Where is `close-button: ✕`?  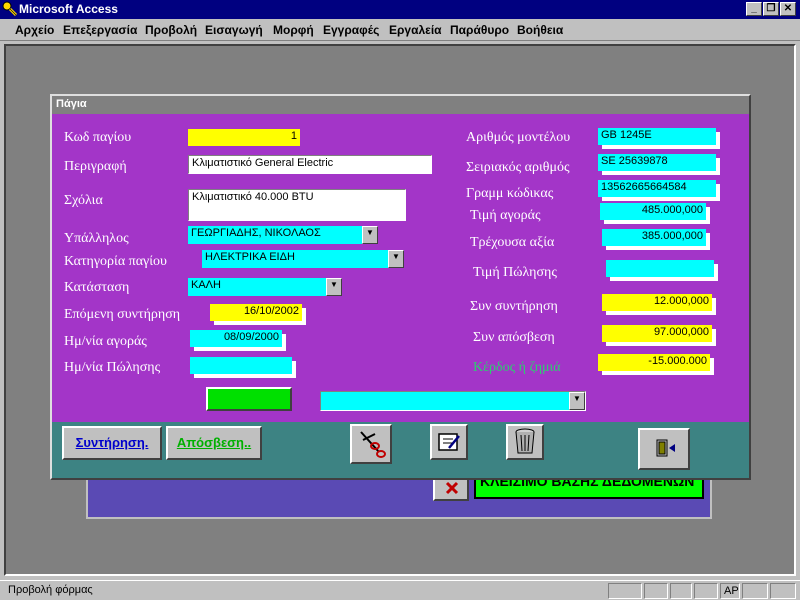 close-button: ✕ is located at coordinates (788, 9).